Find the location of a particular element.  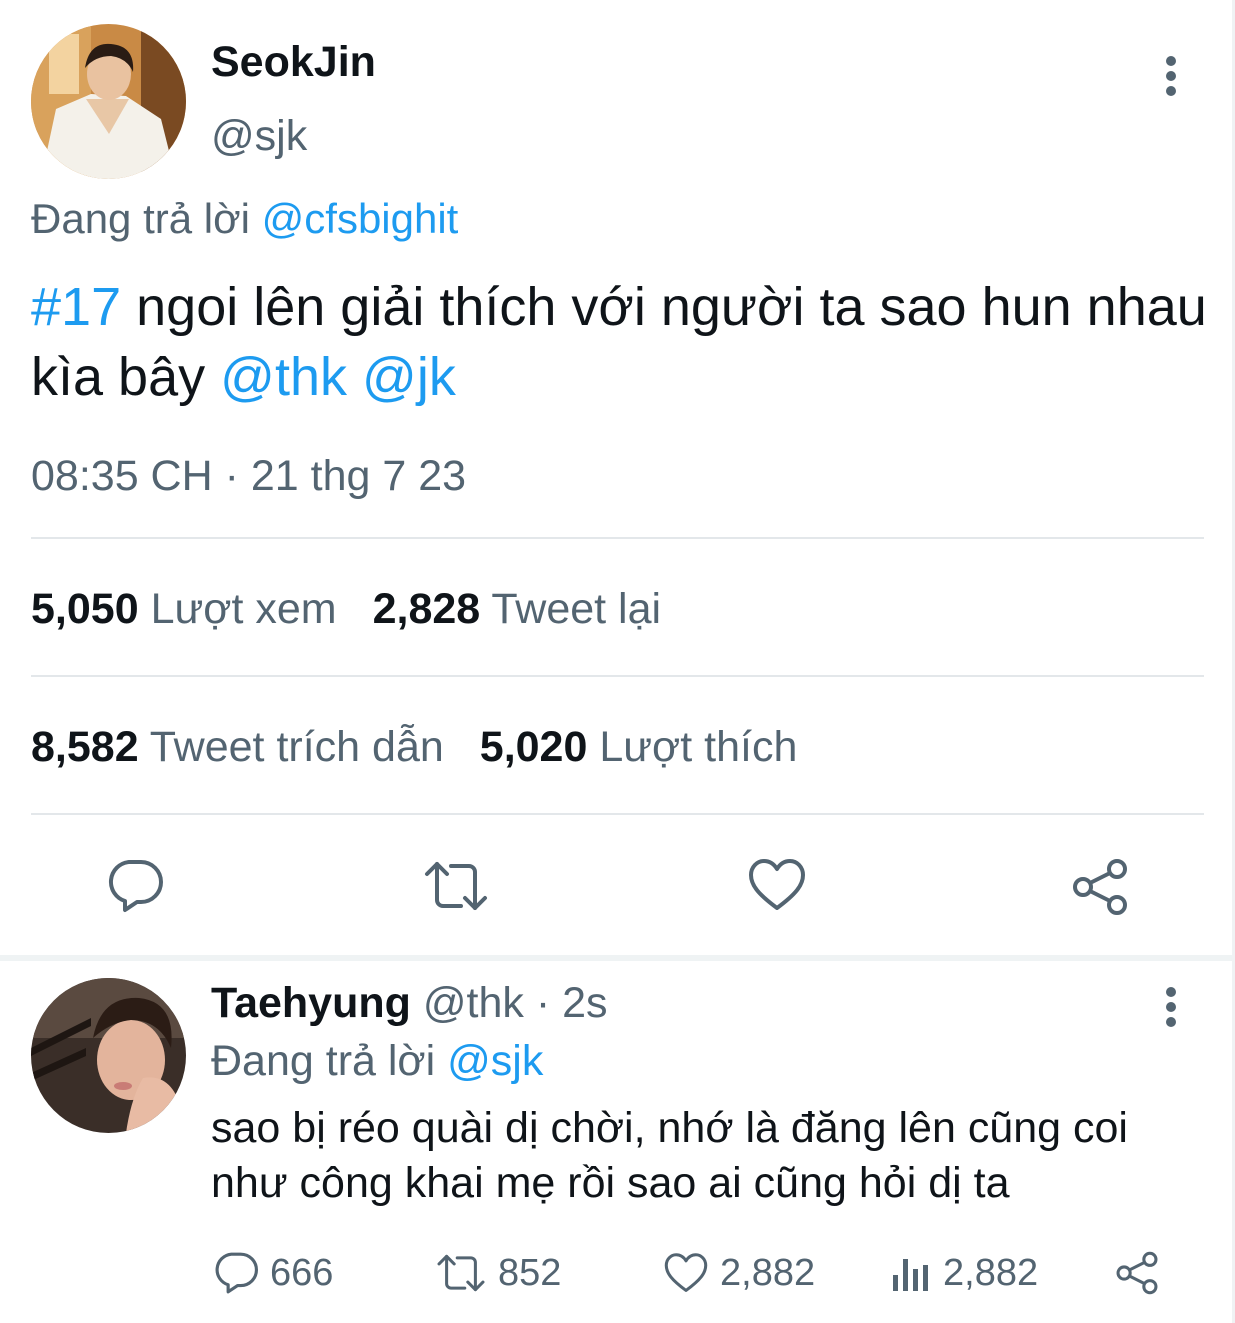

display-name: Taehyung is located at coordinates (311, 1003).